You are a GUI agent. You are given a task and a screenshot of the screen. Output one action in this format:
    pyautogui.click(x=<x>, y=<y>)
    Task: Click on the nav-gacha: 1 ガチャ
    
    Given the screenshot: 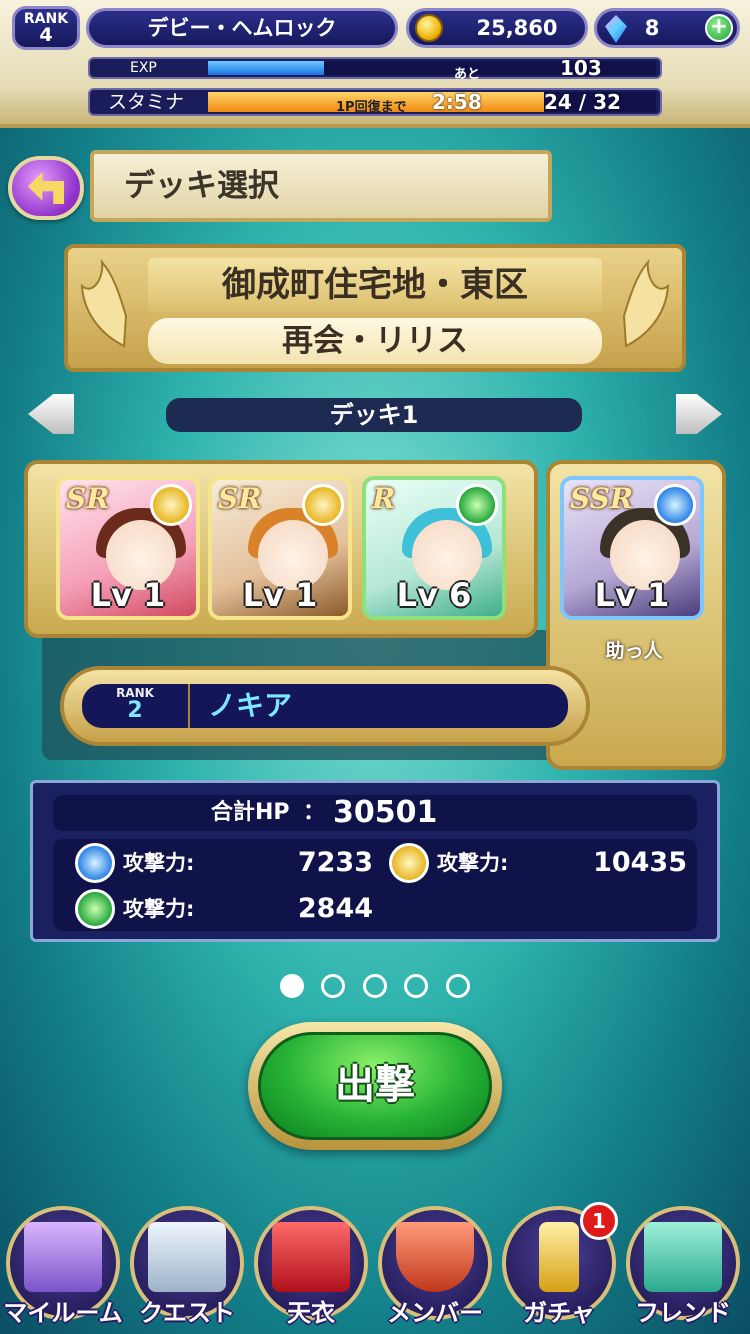 What is the action you would take?
    pyautogui.click(x=559, y=1261)
    